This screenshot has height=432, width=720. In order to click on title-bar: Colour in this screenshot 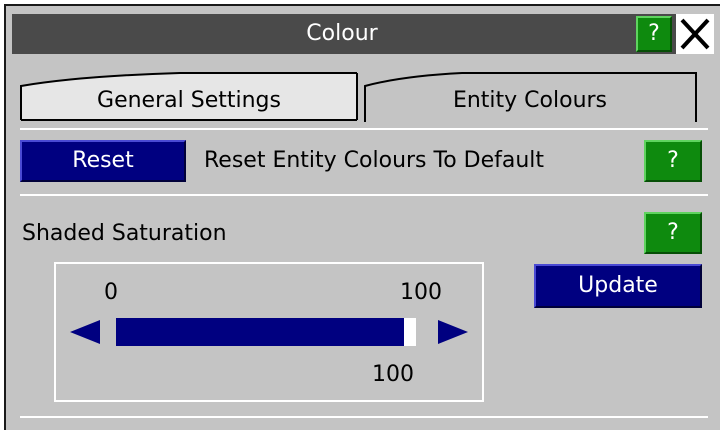, I will do `click(362, 34)`.